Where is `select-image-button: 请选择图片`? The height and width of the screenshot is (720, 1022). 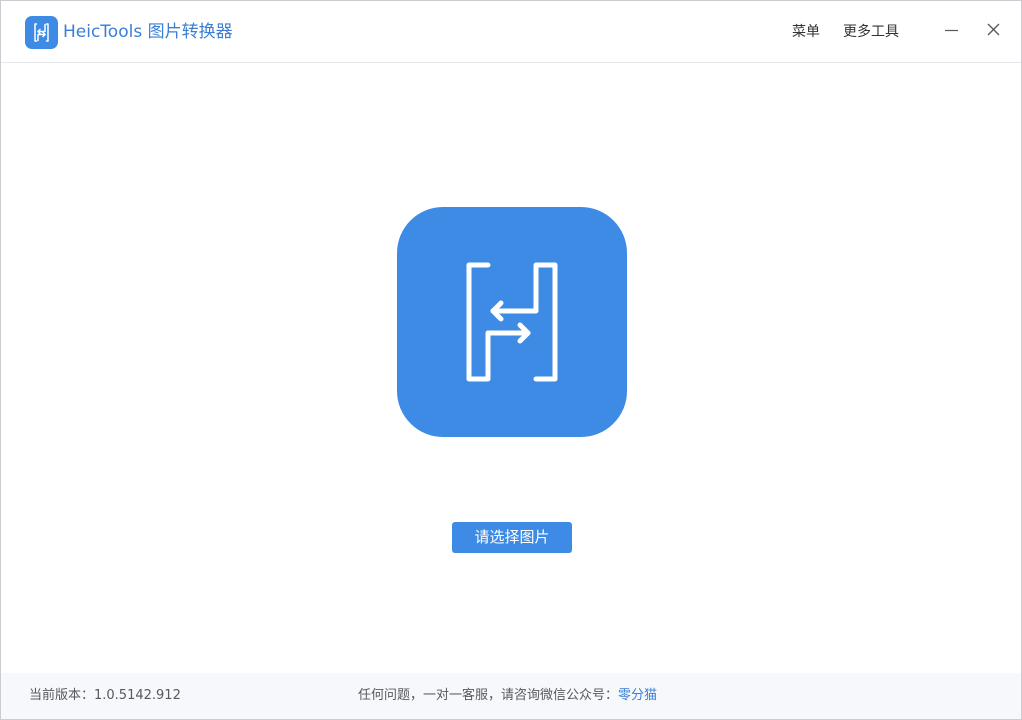
select-image-button: 请选择图片 is located at coordinates (512, 537).